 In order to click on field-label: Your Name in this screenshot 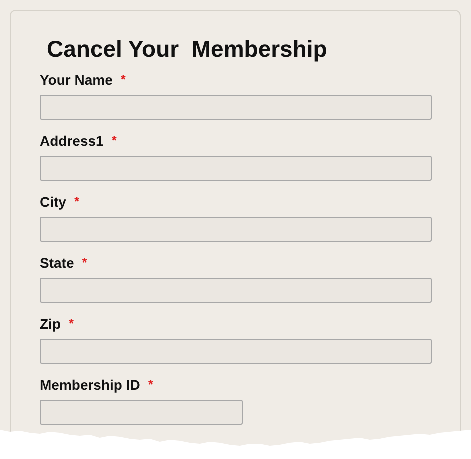, I will do `click(76, 80)`.